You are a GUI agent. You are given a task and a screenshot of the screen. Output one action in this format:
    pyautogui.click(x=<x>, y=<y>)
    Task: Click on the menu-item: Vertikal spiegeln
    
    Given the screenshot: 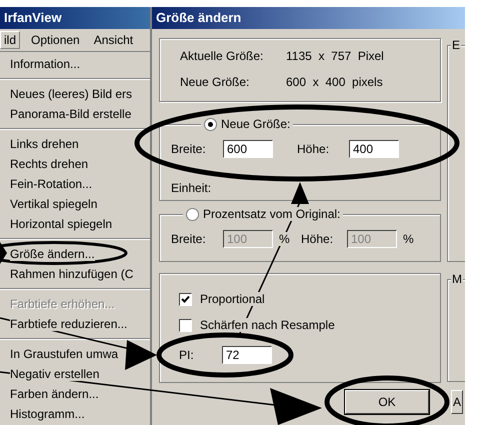 What is the action you would take?
    pyautogui.click(x=54, y=204)
    